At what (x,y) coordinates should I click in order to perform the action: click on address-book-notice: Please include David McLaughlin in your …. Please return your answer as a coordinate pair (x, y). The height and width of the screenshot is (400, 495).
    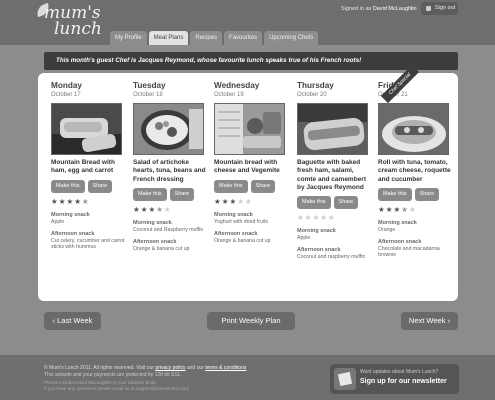
    Looking at the image, I should click on (100, 382).